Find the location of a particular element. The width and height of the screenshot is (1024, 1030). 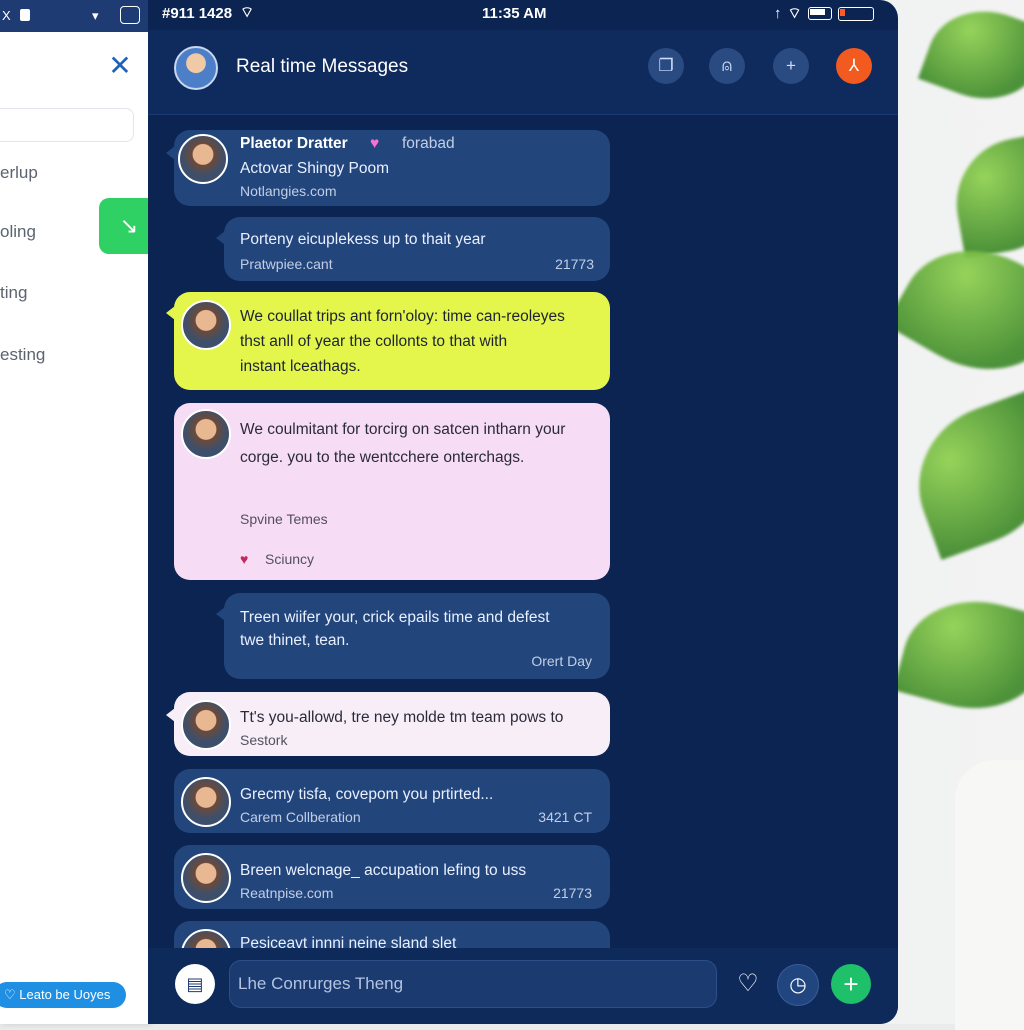

composer-bar: ▤ ♡ ◷ + is located at coordinates (523, 986).